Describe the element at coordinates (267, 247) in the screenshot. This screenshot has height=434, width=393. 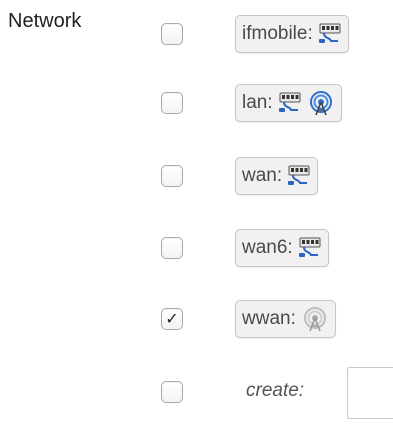
I see `interface-label: wan6:` at that location.